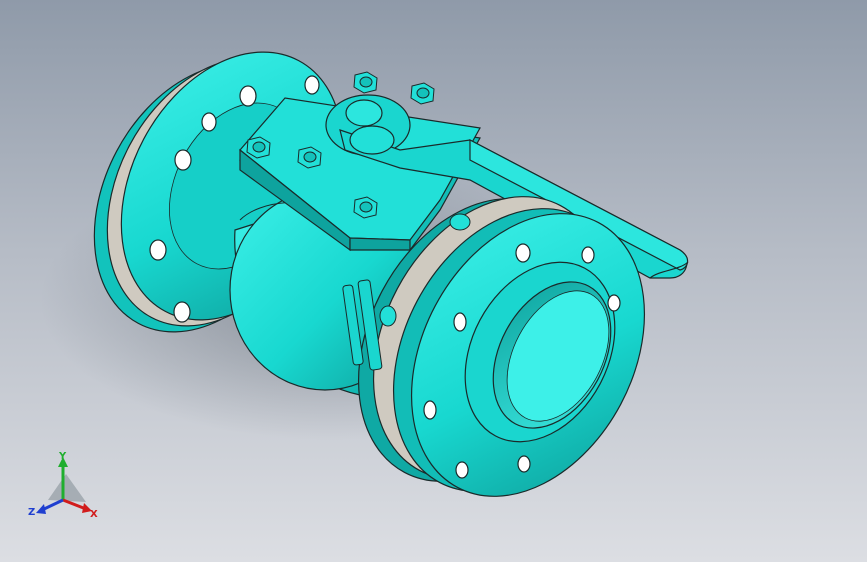 The image size is (867, 562). I want to click on view-orientation-triad: Y X Z, so click(63, 485).